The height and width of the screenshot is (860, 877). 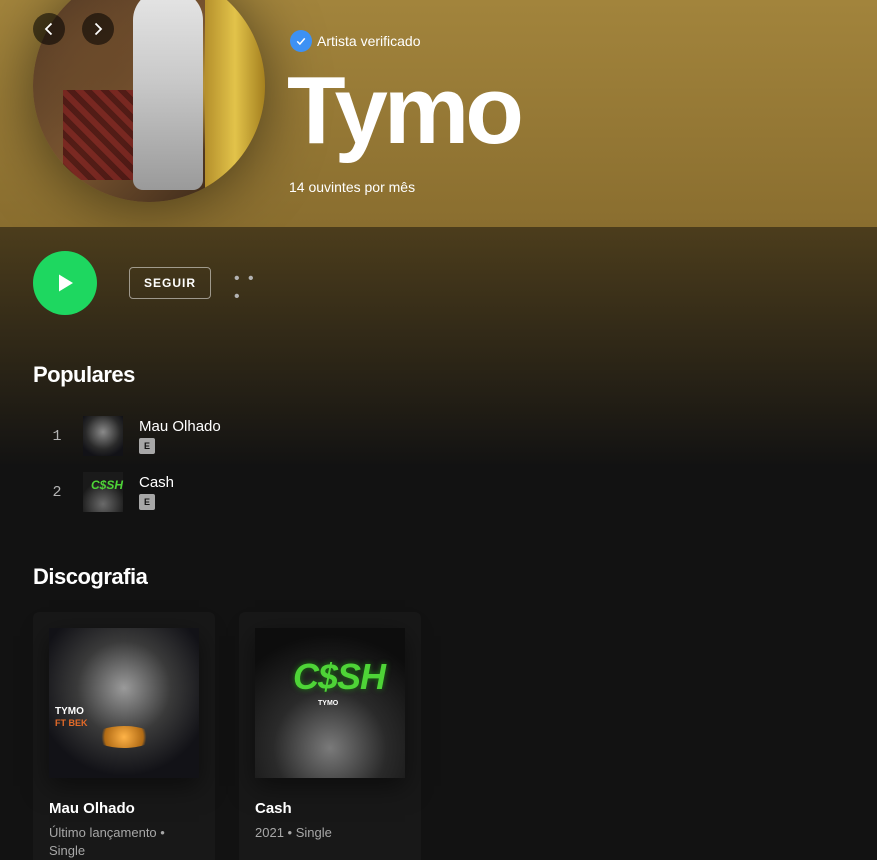 What do you see at coordinates (157, 482) in the screenshot?
I see `track-title: Cash` at bounding box center [157, 482].